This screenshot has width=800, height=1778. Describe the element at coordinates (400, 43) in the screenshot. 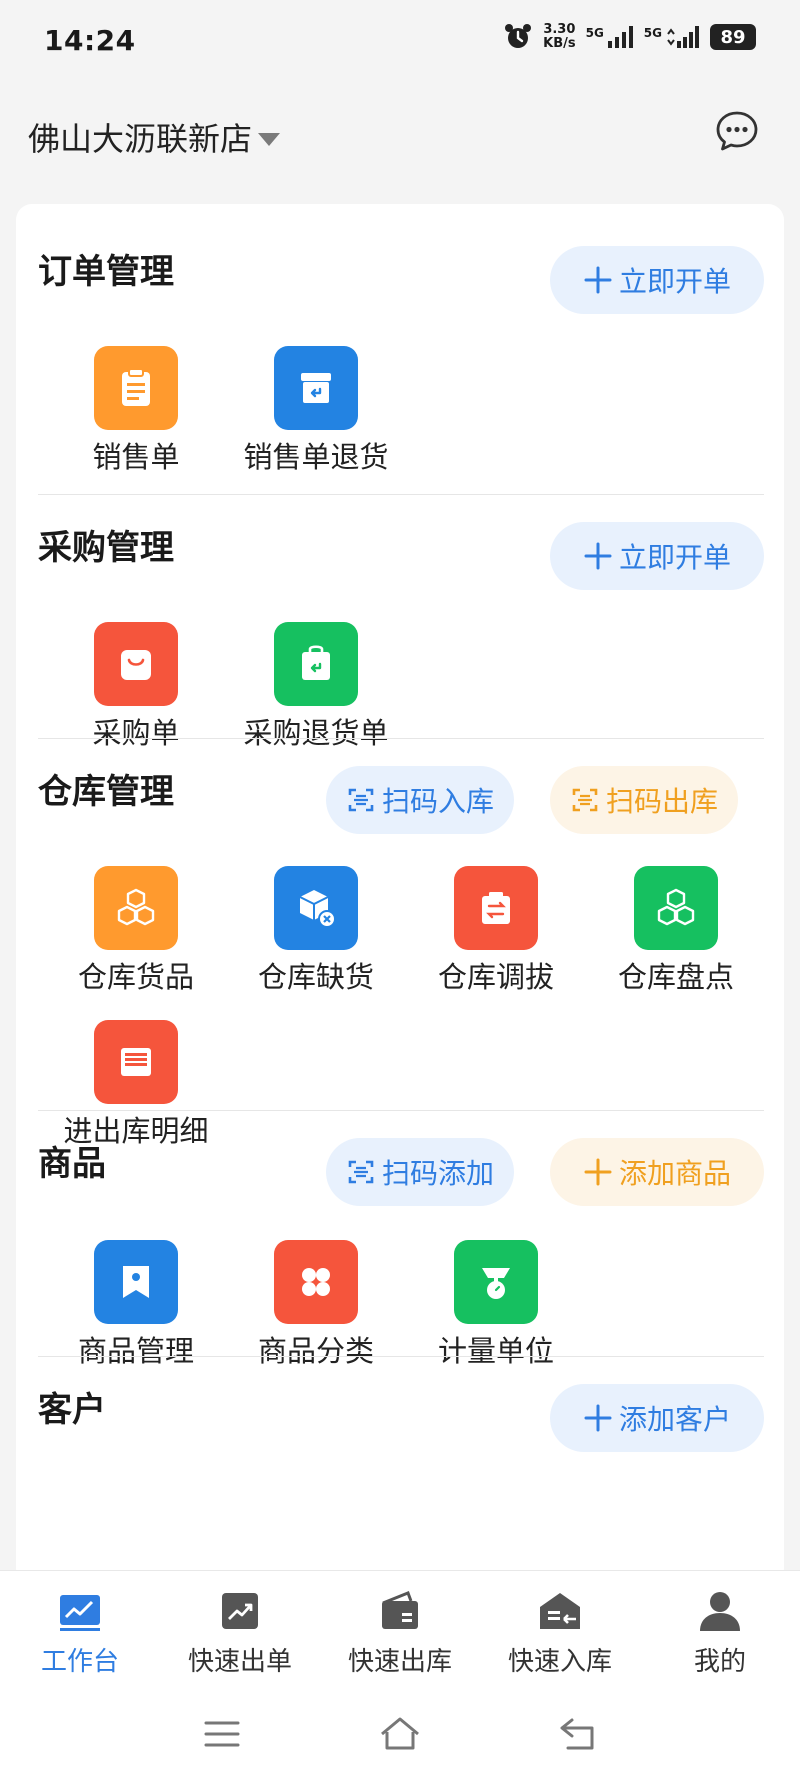

I see `status-bar: 14:24 3.30 KB/s 5G 5G 89` at that location.